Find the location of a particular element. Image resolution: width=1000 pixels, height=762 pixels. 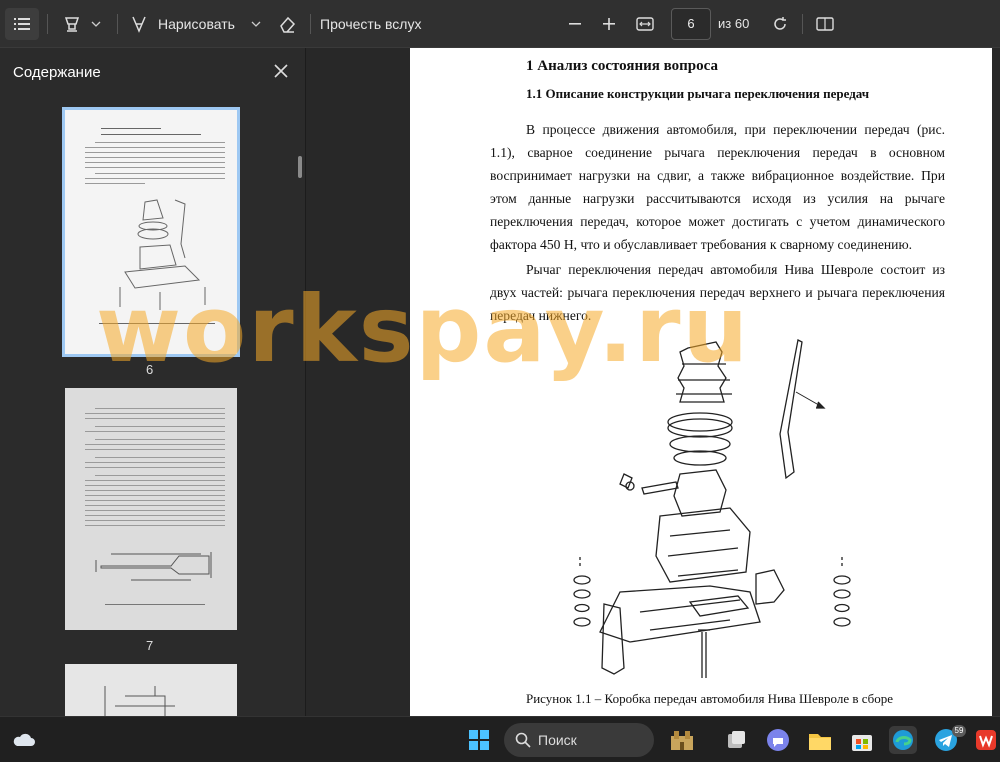

cloud-icon is located at coordinates (24, 739).